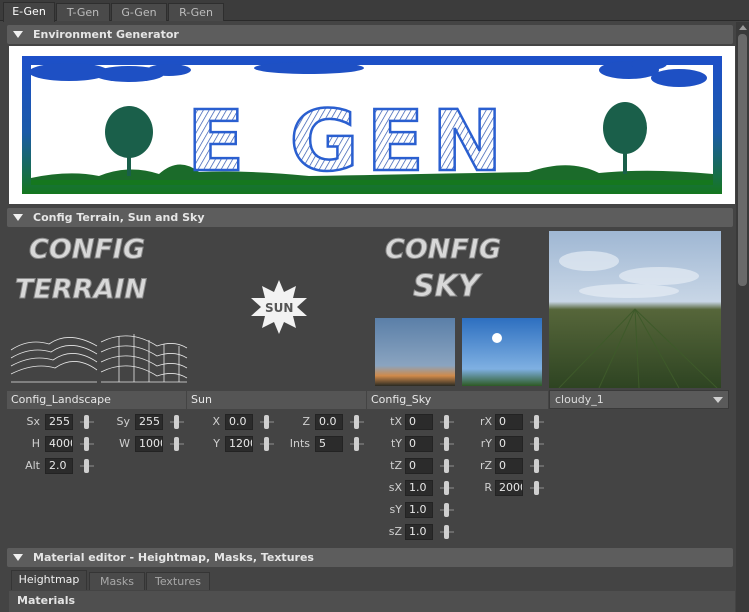  Describe the element at coordinates (357, 422) in the screenshot. I see `param-sun-z-slider` at that location.